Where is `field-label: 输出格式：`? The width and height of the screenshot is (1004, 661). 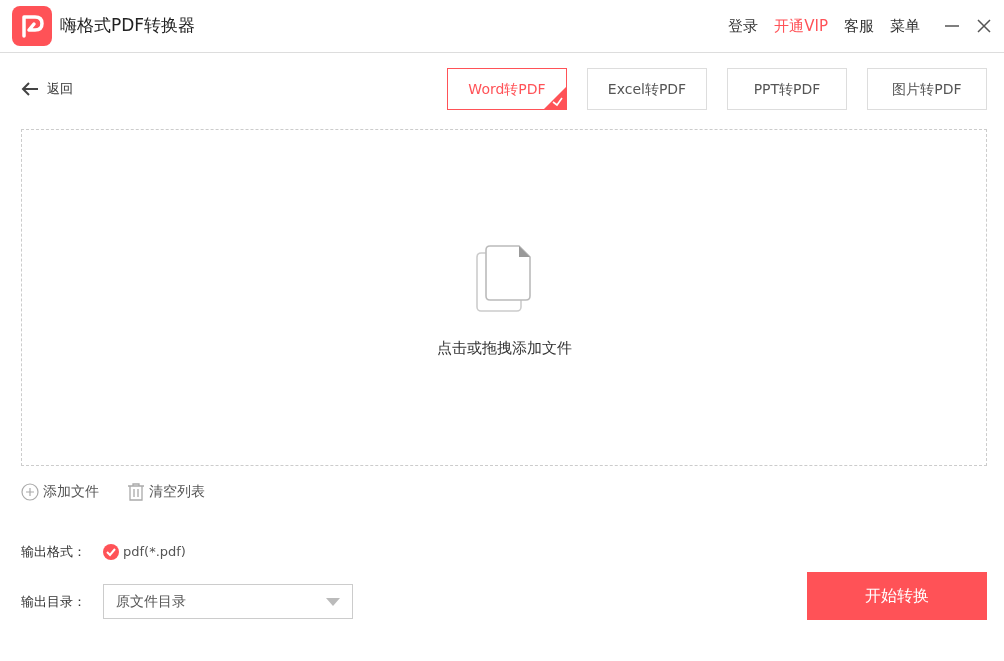
field-label: 输出格式： is located at coordinates (54, 552).